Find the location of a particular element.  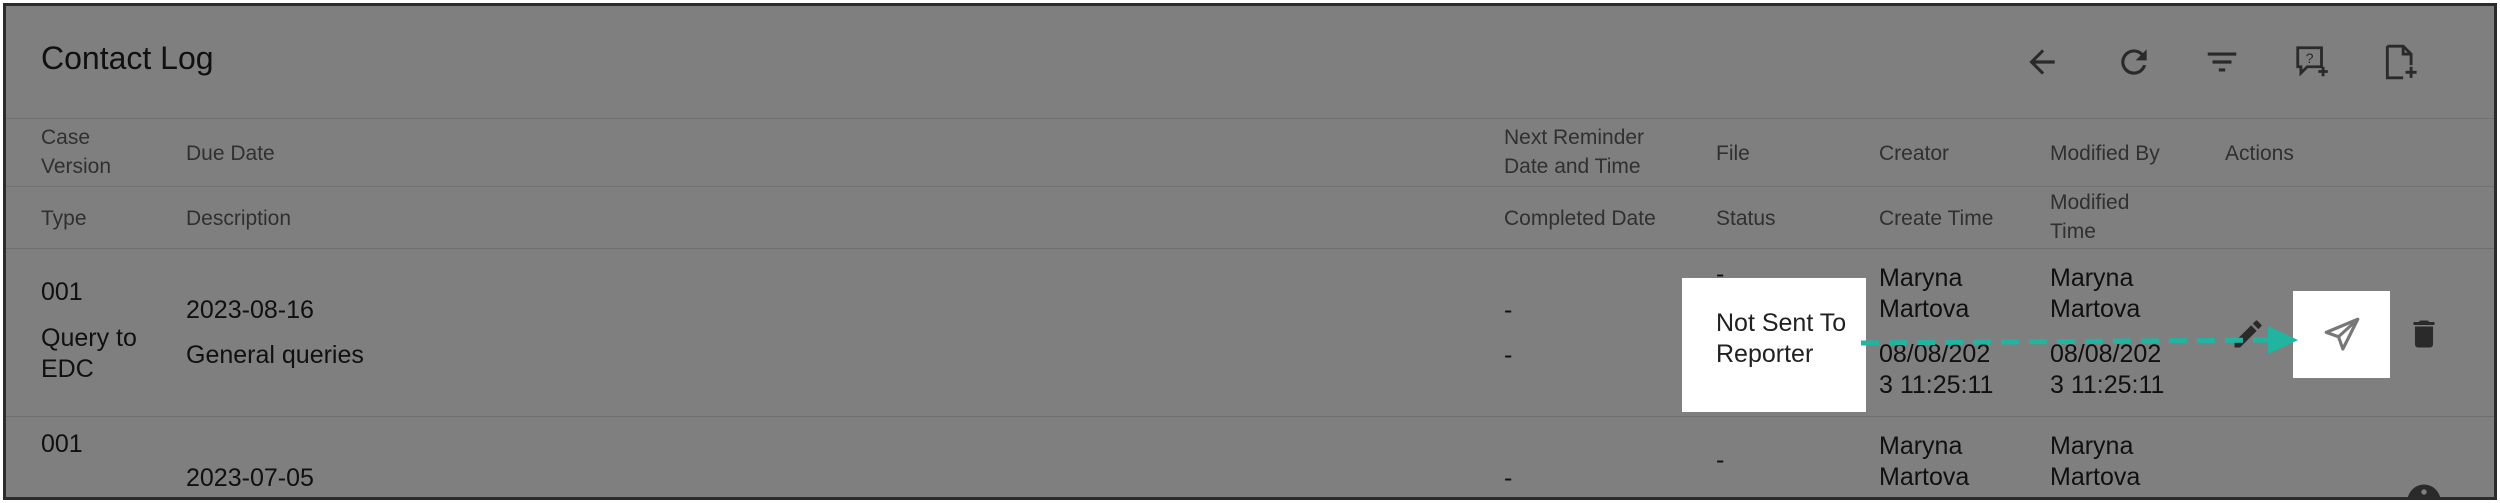

refresh-icon is located at coordinates (2134, 62).